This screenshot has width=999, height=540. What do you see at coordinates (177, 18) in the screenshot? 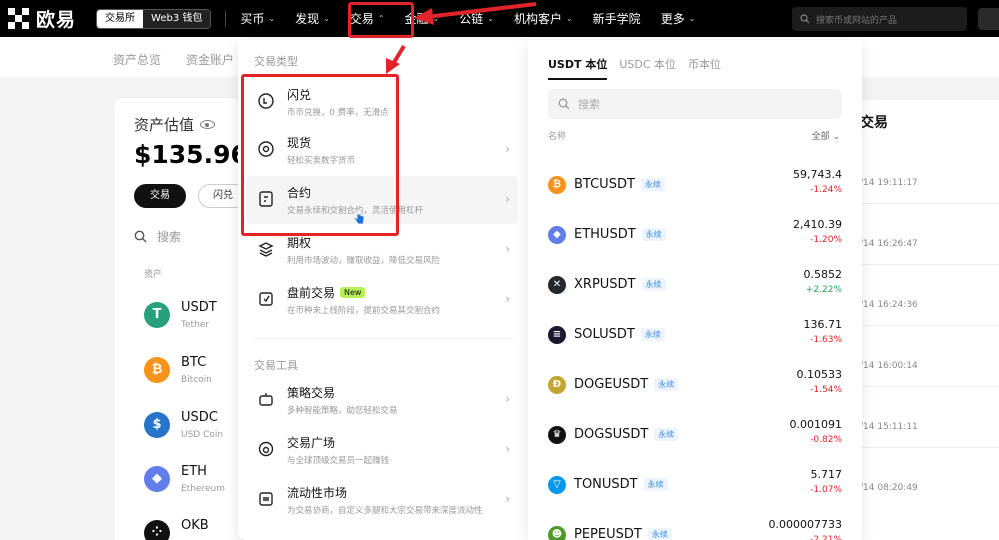
I see `mode-web3-button: Web3 钱包` at bounding box center [177, 18].